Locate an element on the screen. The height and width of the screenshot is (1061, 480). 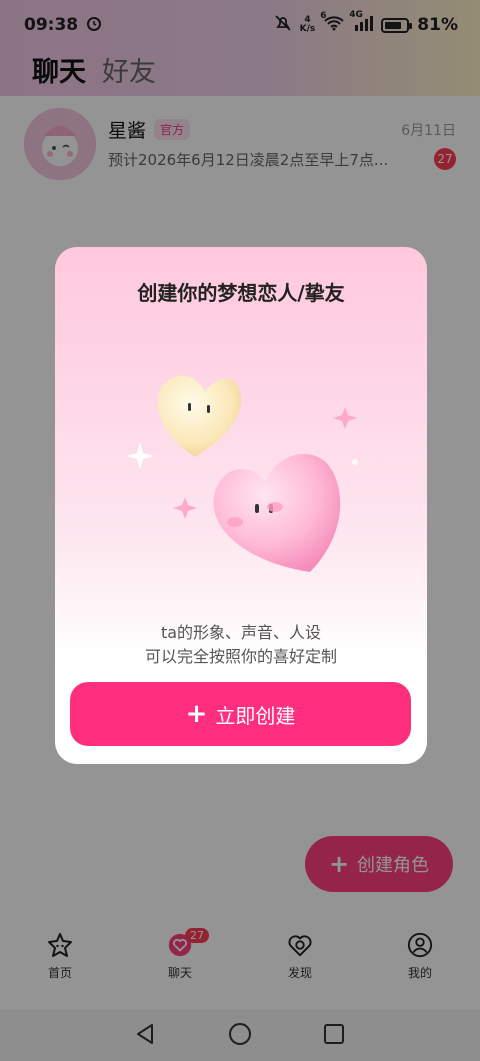
plus-icon: + is located at coordinates (196, 714).